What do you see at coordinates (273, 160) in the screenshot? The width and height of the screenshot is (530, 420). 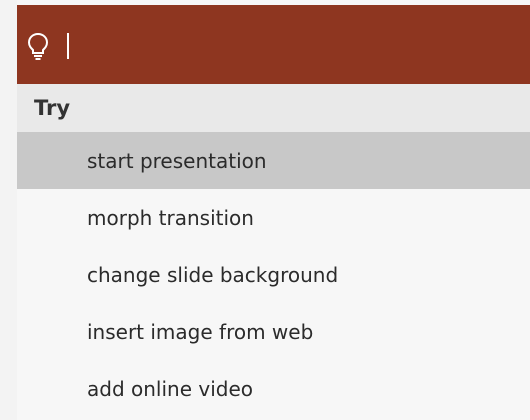 I see `suggestion-start-presentation: start presentation` at bounding box center [273, 160].